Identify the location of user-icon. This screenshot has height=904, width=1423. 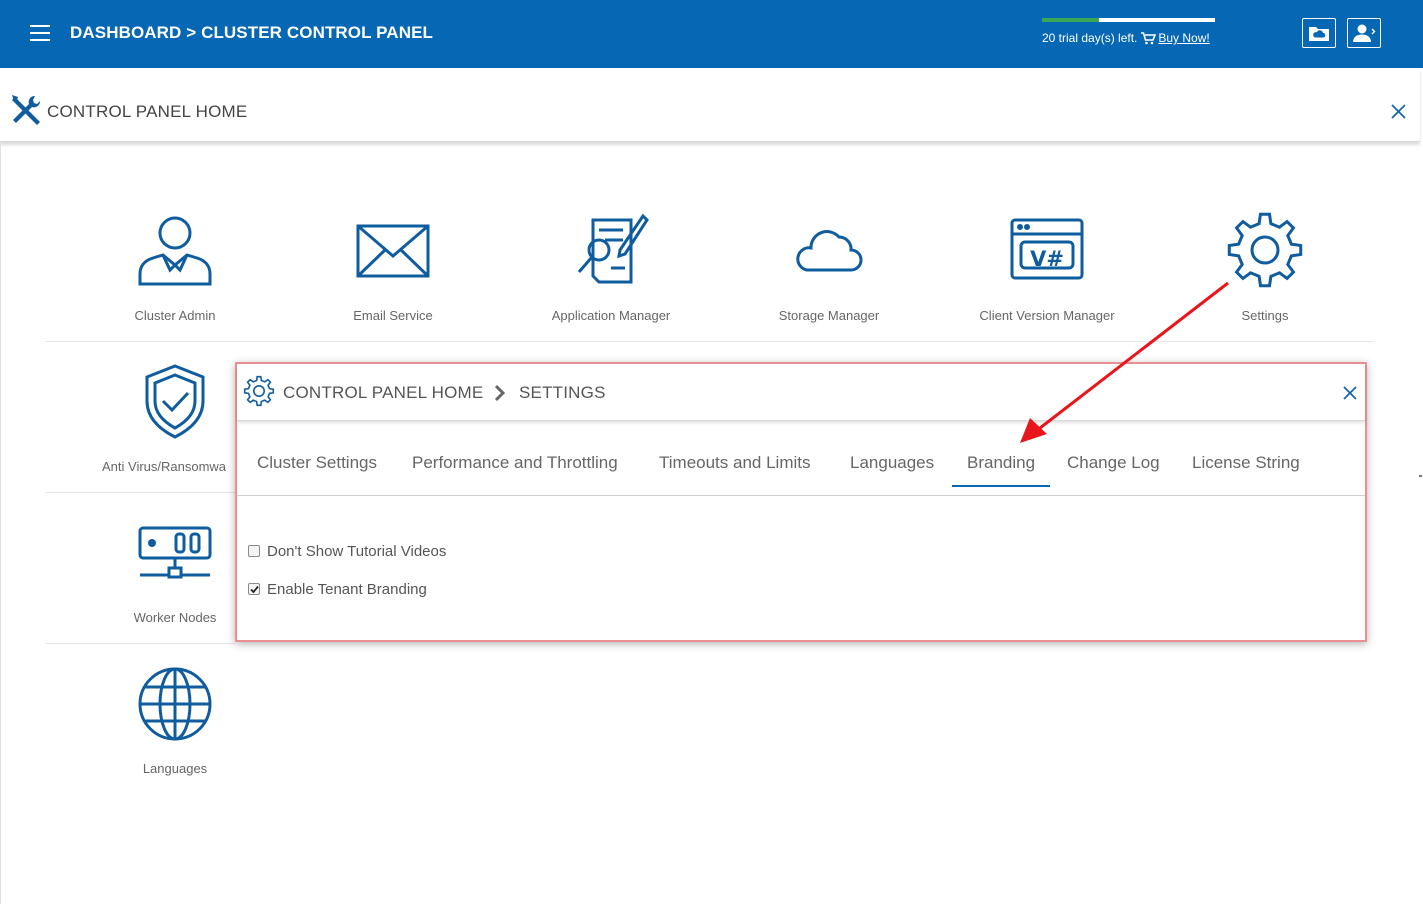
(1364, 33).